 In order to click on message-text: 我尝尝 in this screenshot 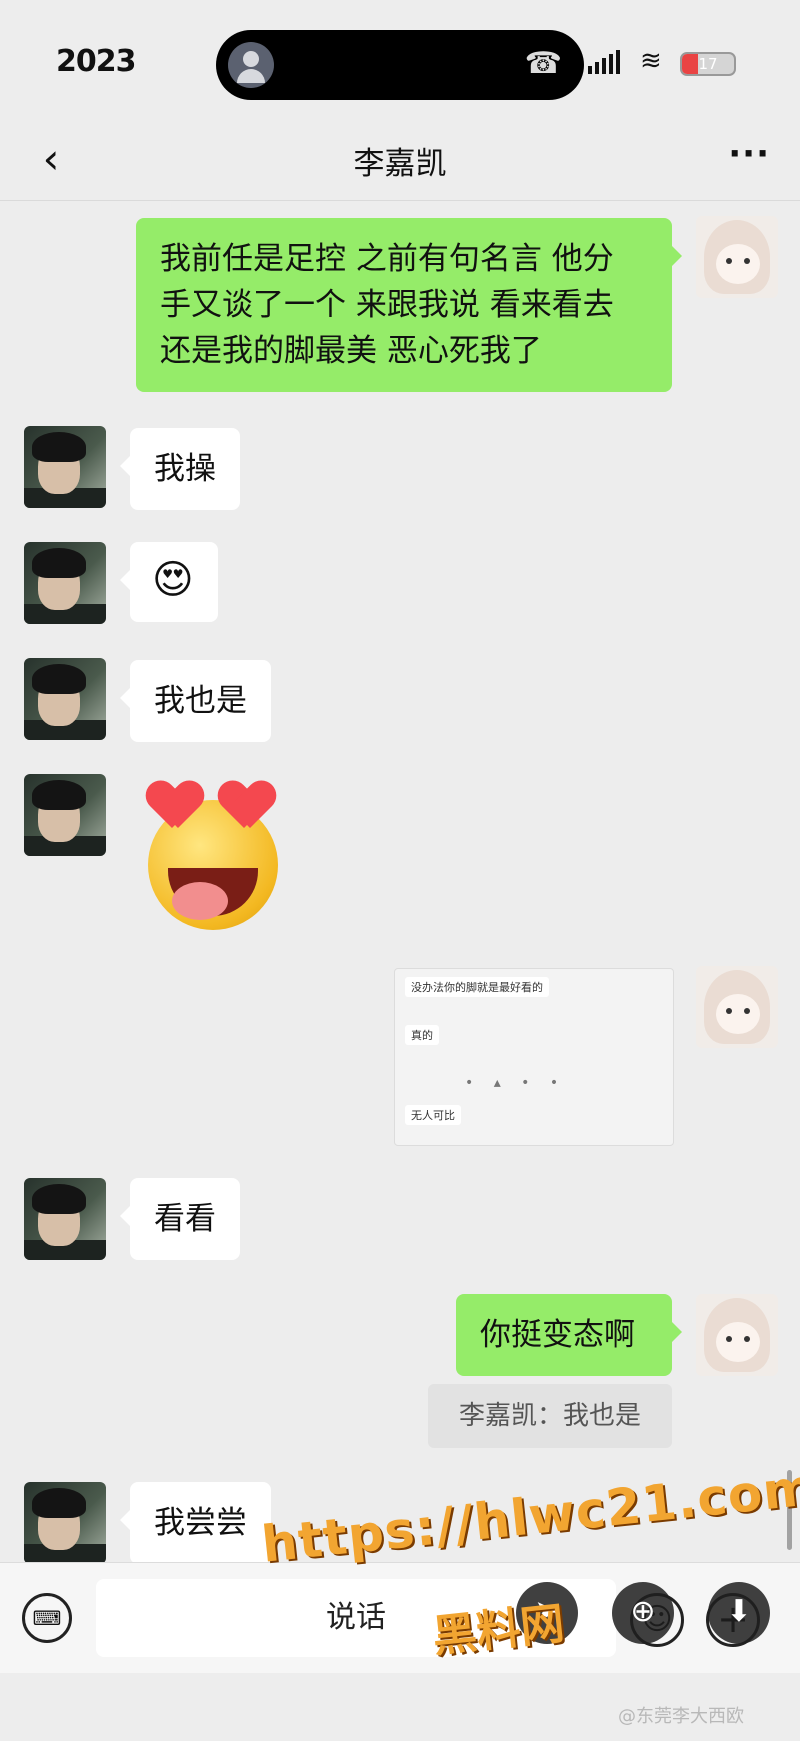, I will do `click(200, 1523)`.